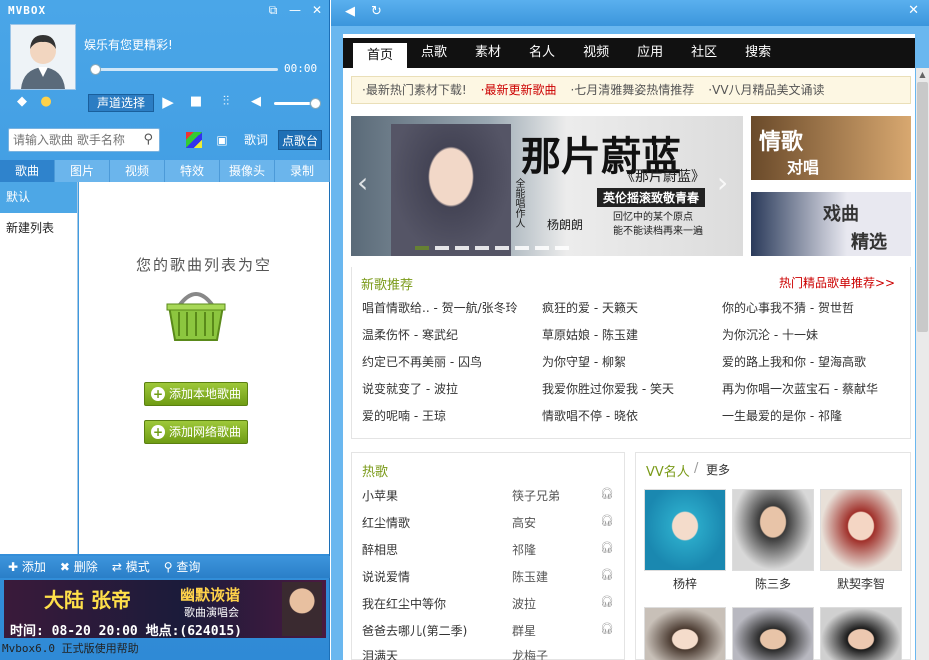 The image size is (929, 660). Describe the element at coordinates (490, 524) in the screenshot. I see `list-item: 红尘情歌 高安 🎧︎` at that location.